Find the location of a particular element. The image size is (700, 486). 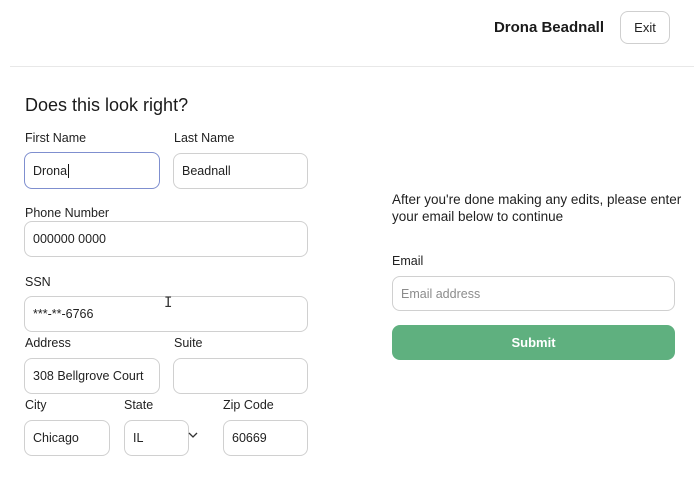

text-cursor-icon: I is located at coordinates (168, 303).